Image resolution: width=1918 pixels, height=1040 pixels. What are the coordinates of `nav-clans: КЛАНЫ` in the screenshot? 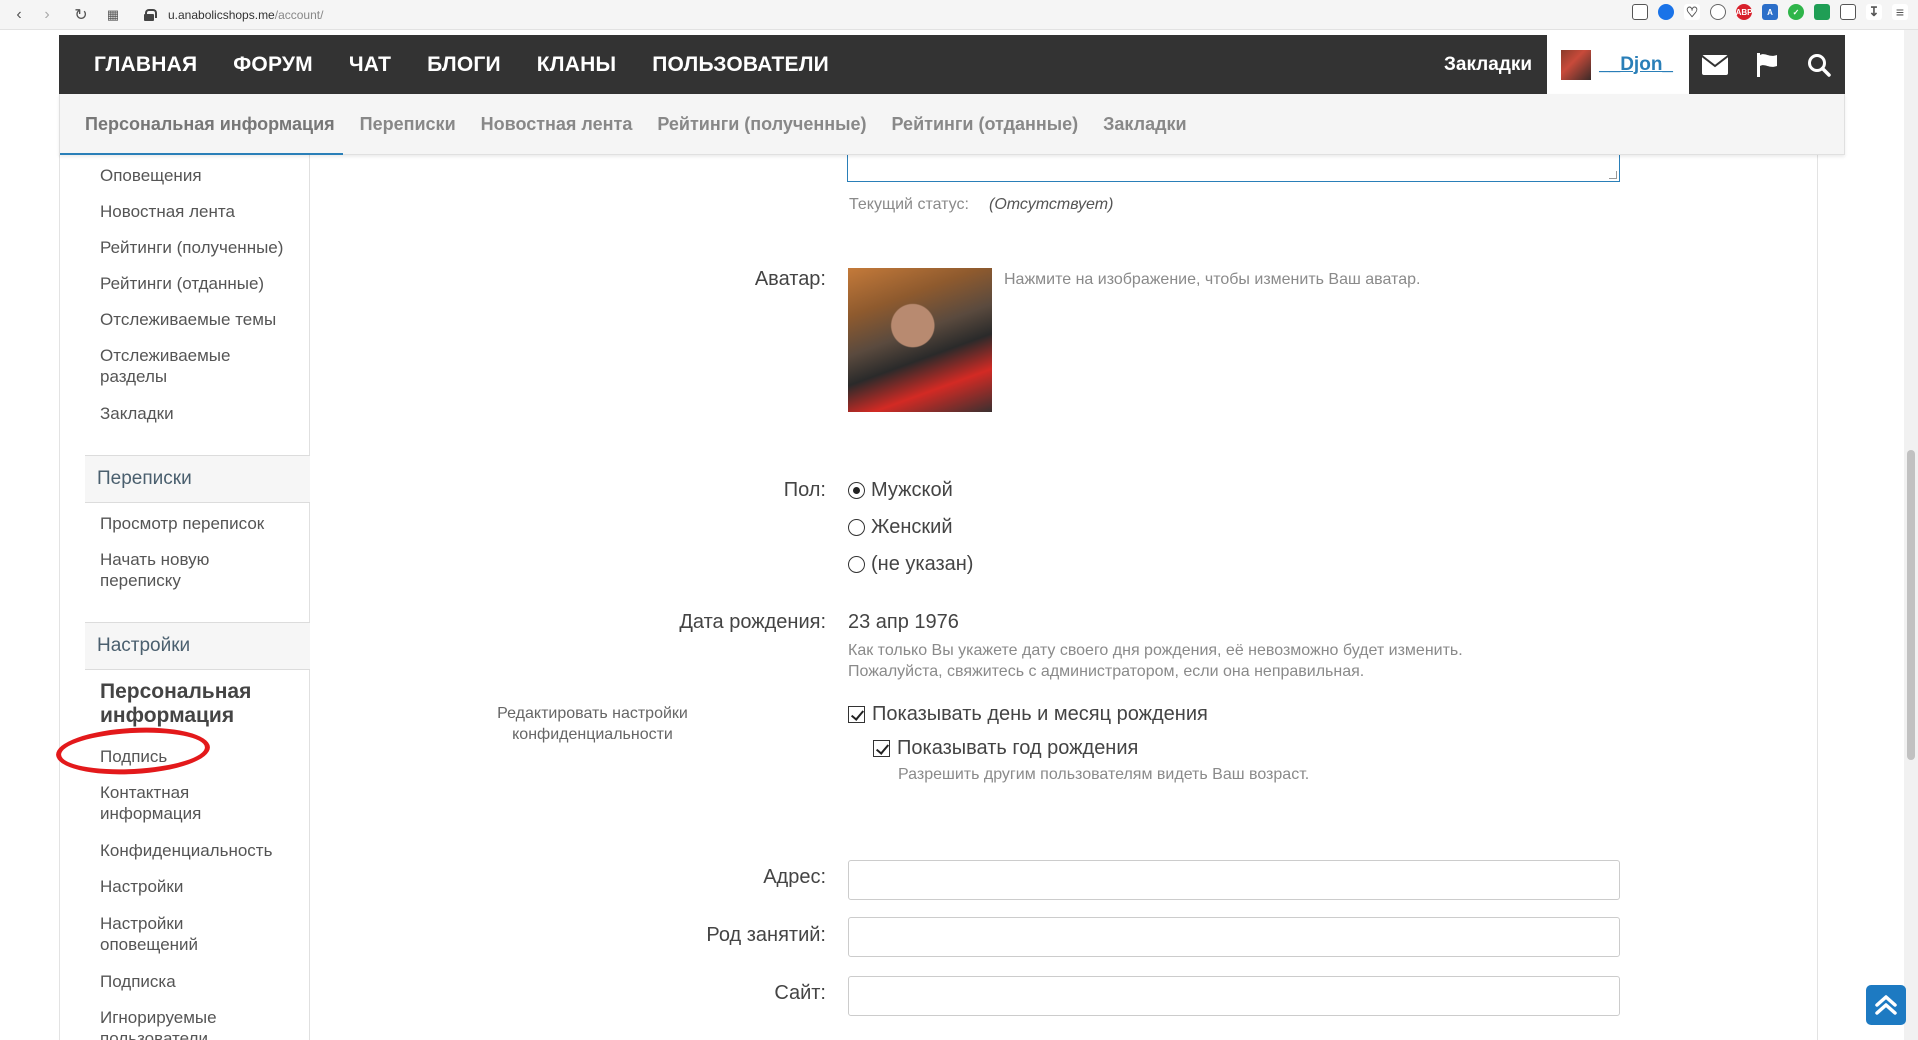 It's located at (576, 65).